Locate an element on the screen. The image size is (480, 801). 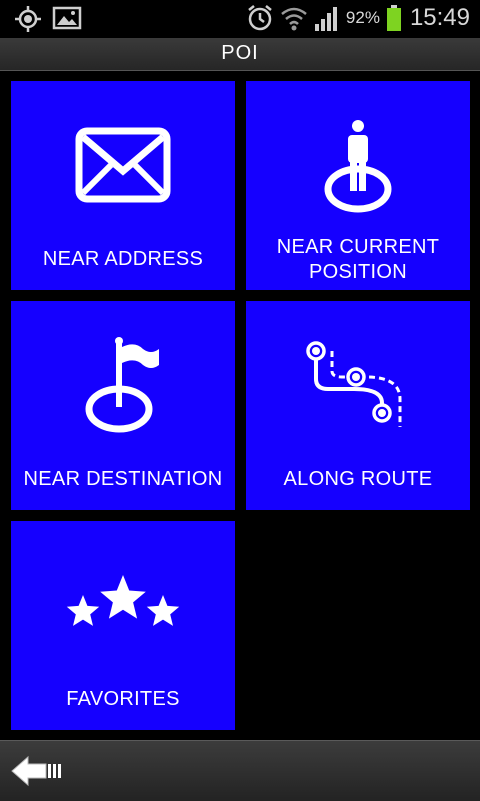
tile-label: FAVORITES is located at coordinates (123, 699).